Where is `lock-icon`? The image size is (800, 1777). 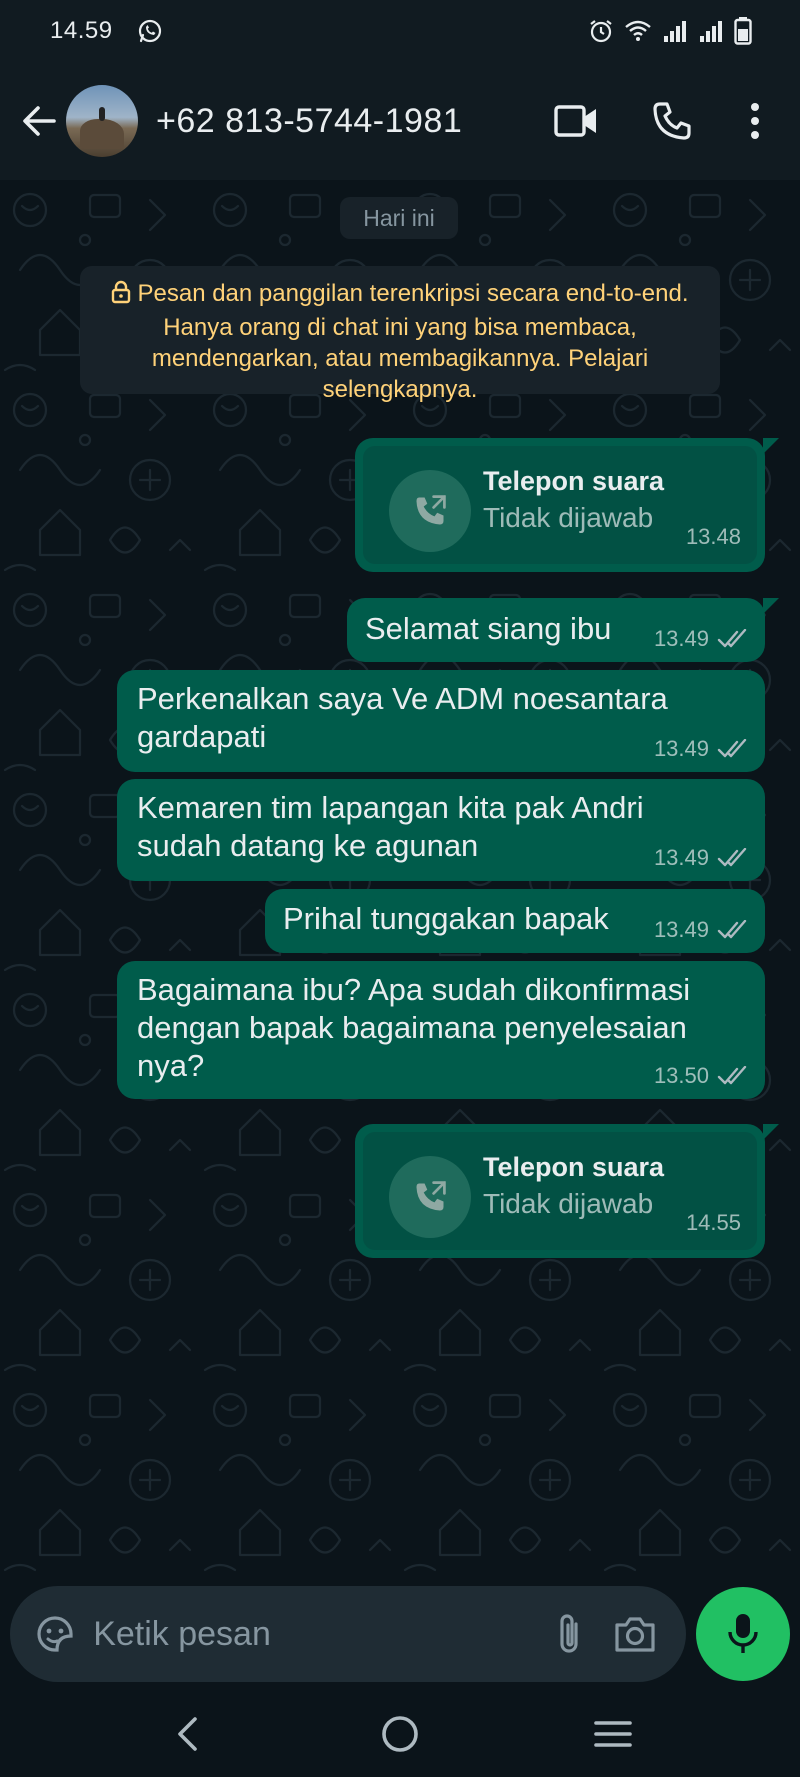 lock-icon is located at coordinates (121, 296).